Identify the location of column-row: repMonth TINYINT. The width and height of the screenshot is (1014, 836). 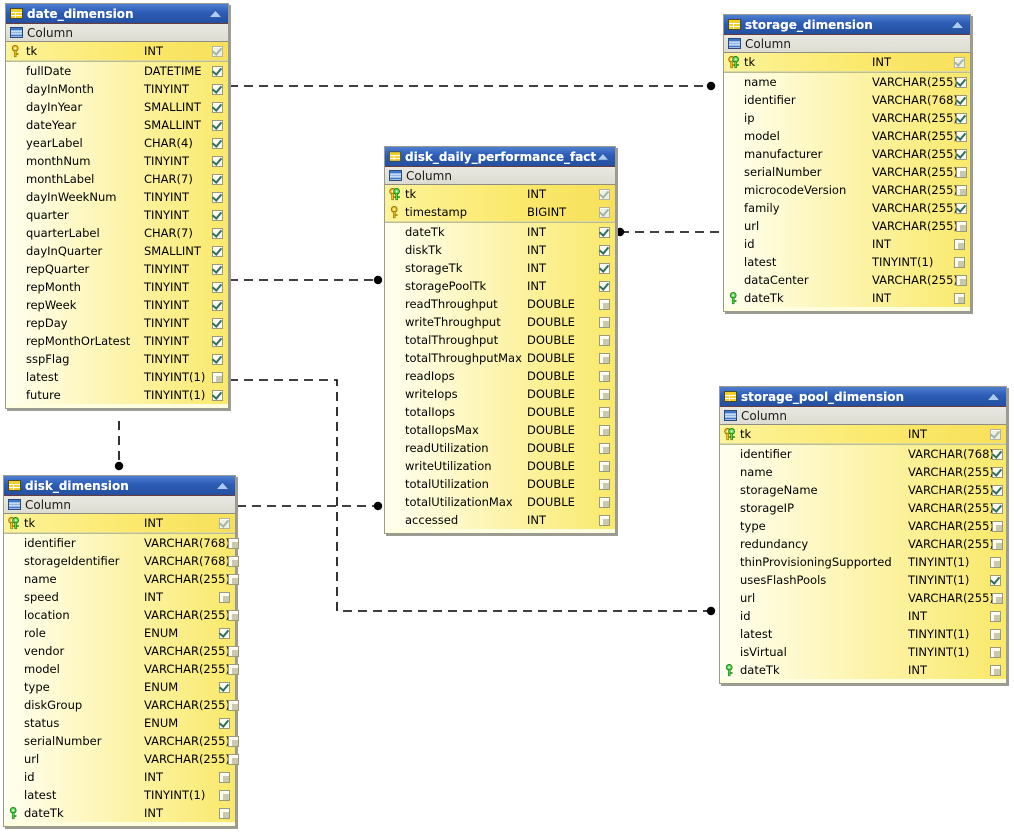
(117, 287).